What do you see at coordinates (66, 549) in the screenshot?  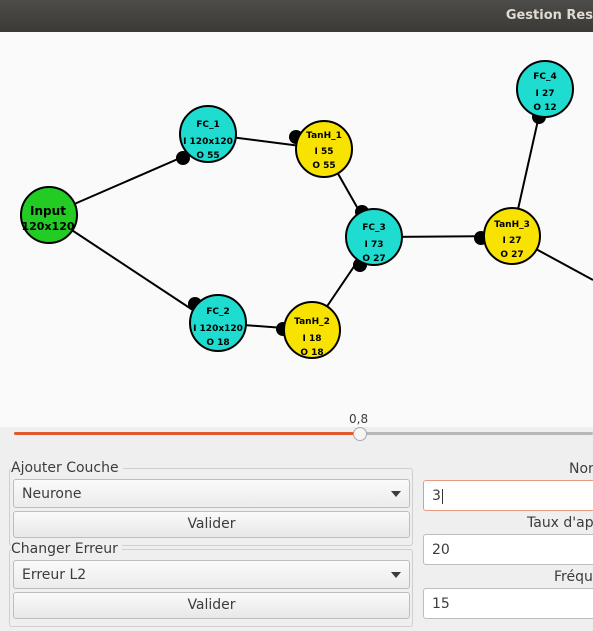 I see `change-error-label: Changer Erreur` at bounding box center [66, 549].